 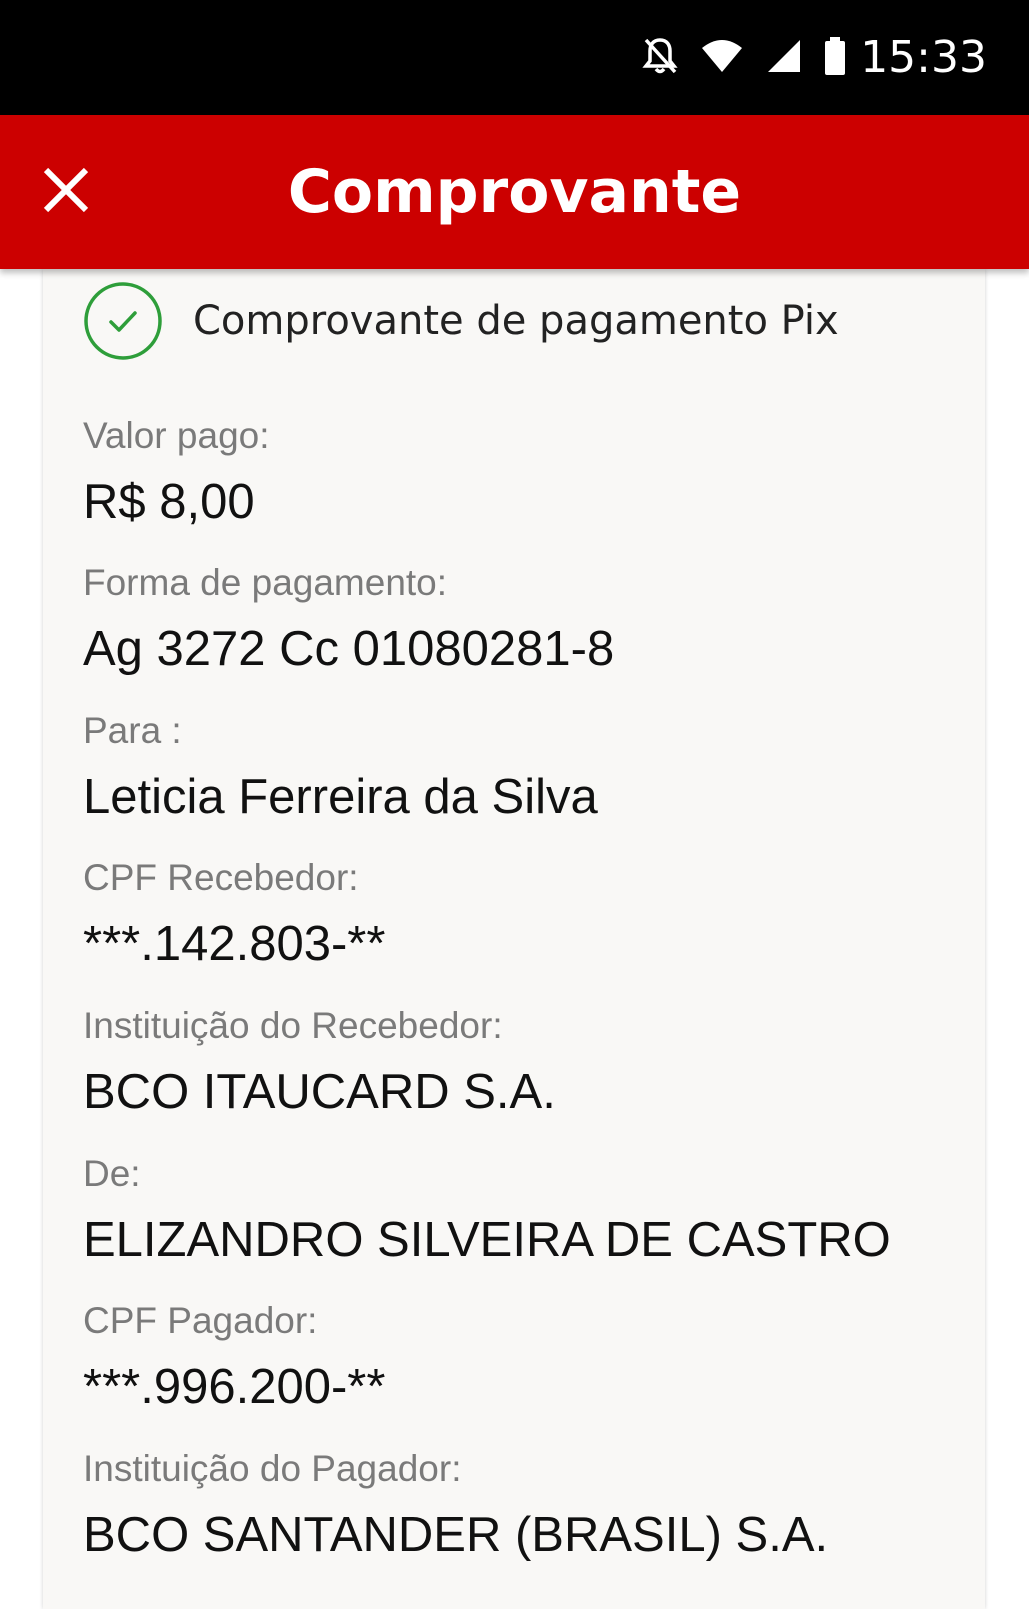 I want to click on app-bar: Comprovante, so click(x=514, y=192).